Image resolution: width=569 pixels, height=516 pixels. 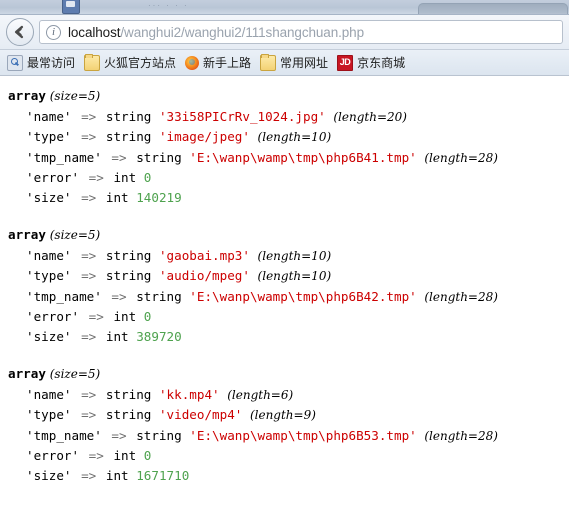 What do you see at coordinates (282, 415) in the screenshot?
I see `entry-length: (length=9)` at bounding box center [282, 415].